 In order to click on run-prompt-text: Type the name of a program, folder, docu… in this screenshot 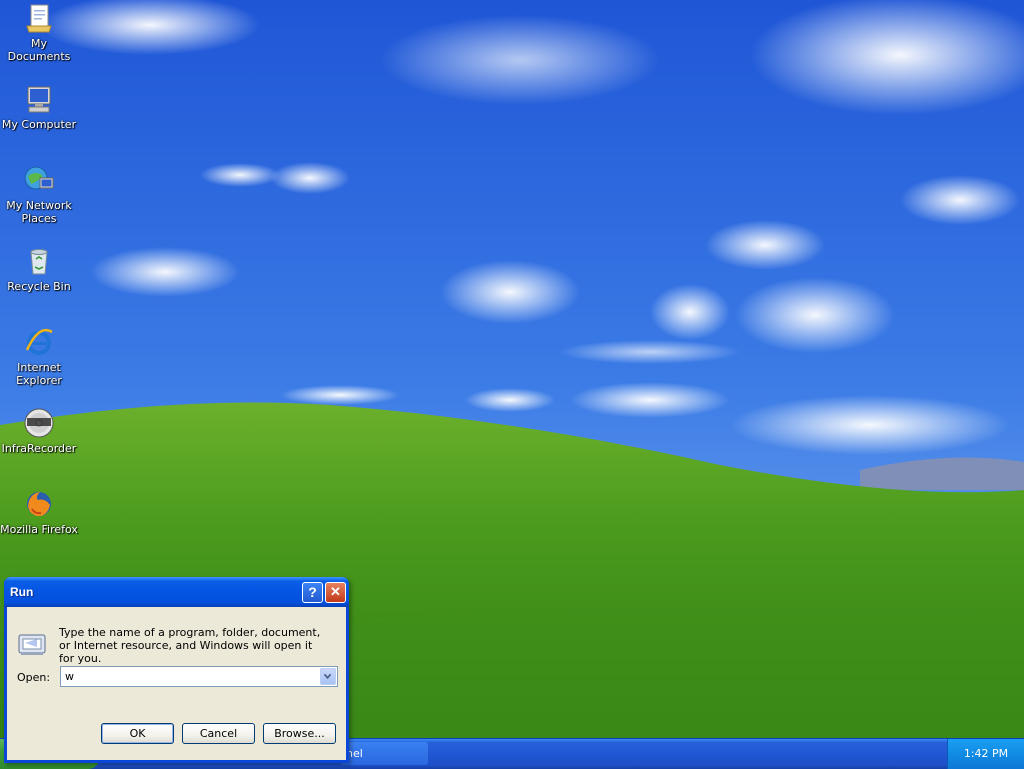, I will do `click(190, 645)`.